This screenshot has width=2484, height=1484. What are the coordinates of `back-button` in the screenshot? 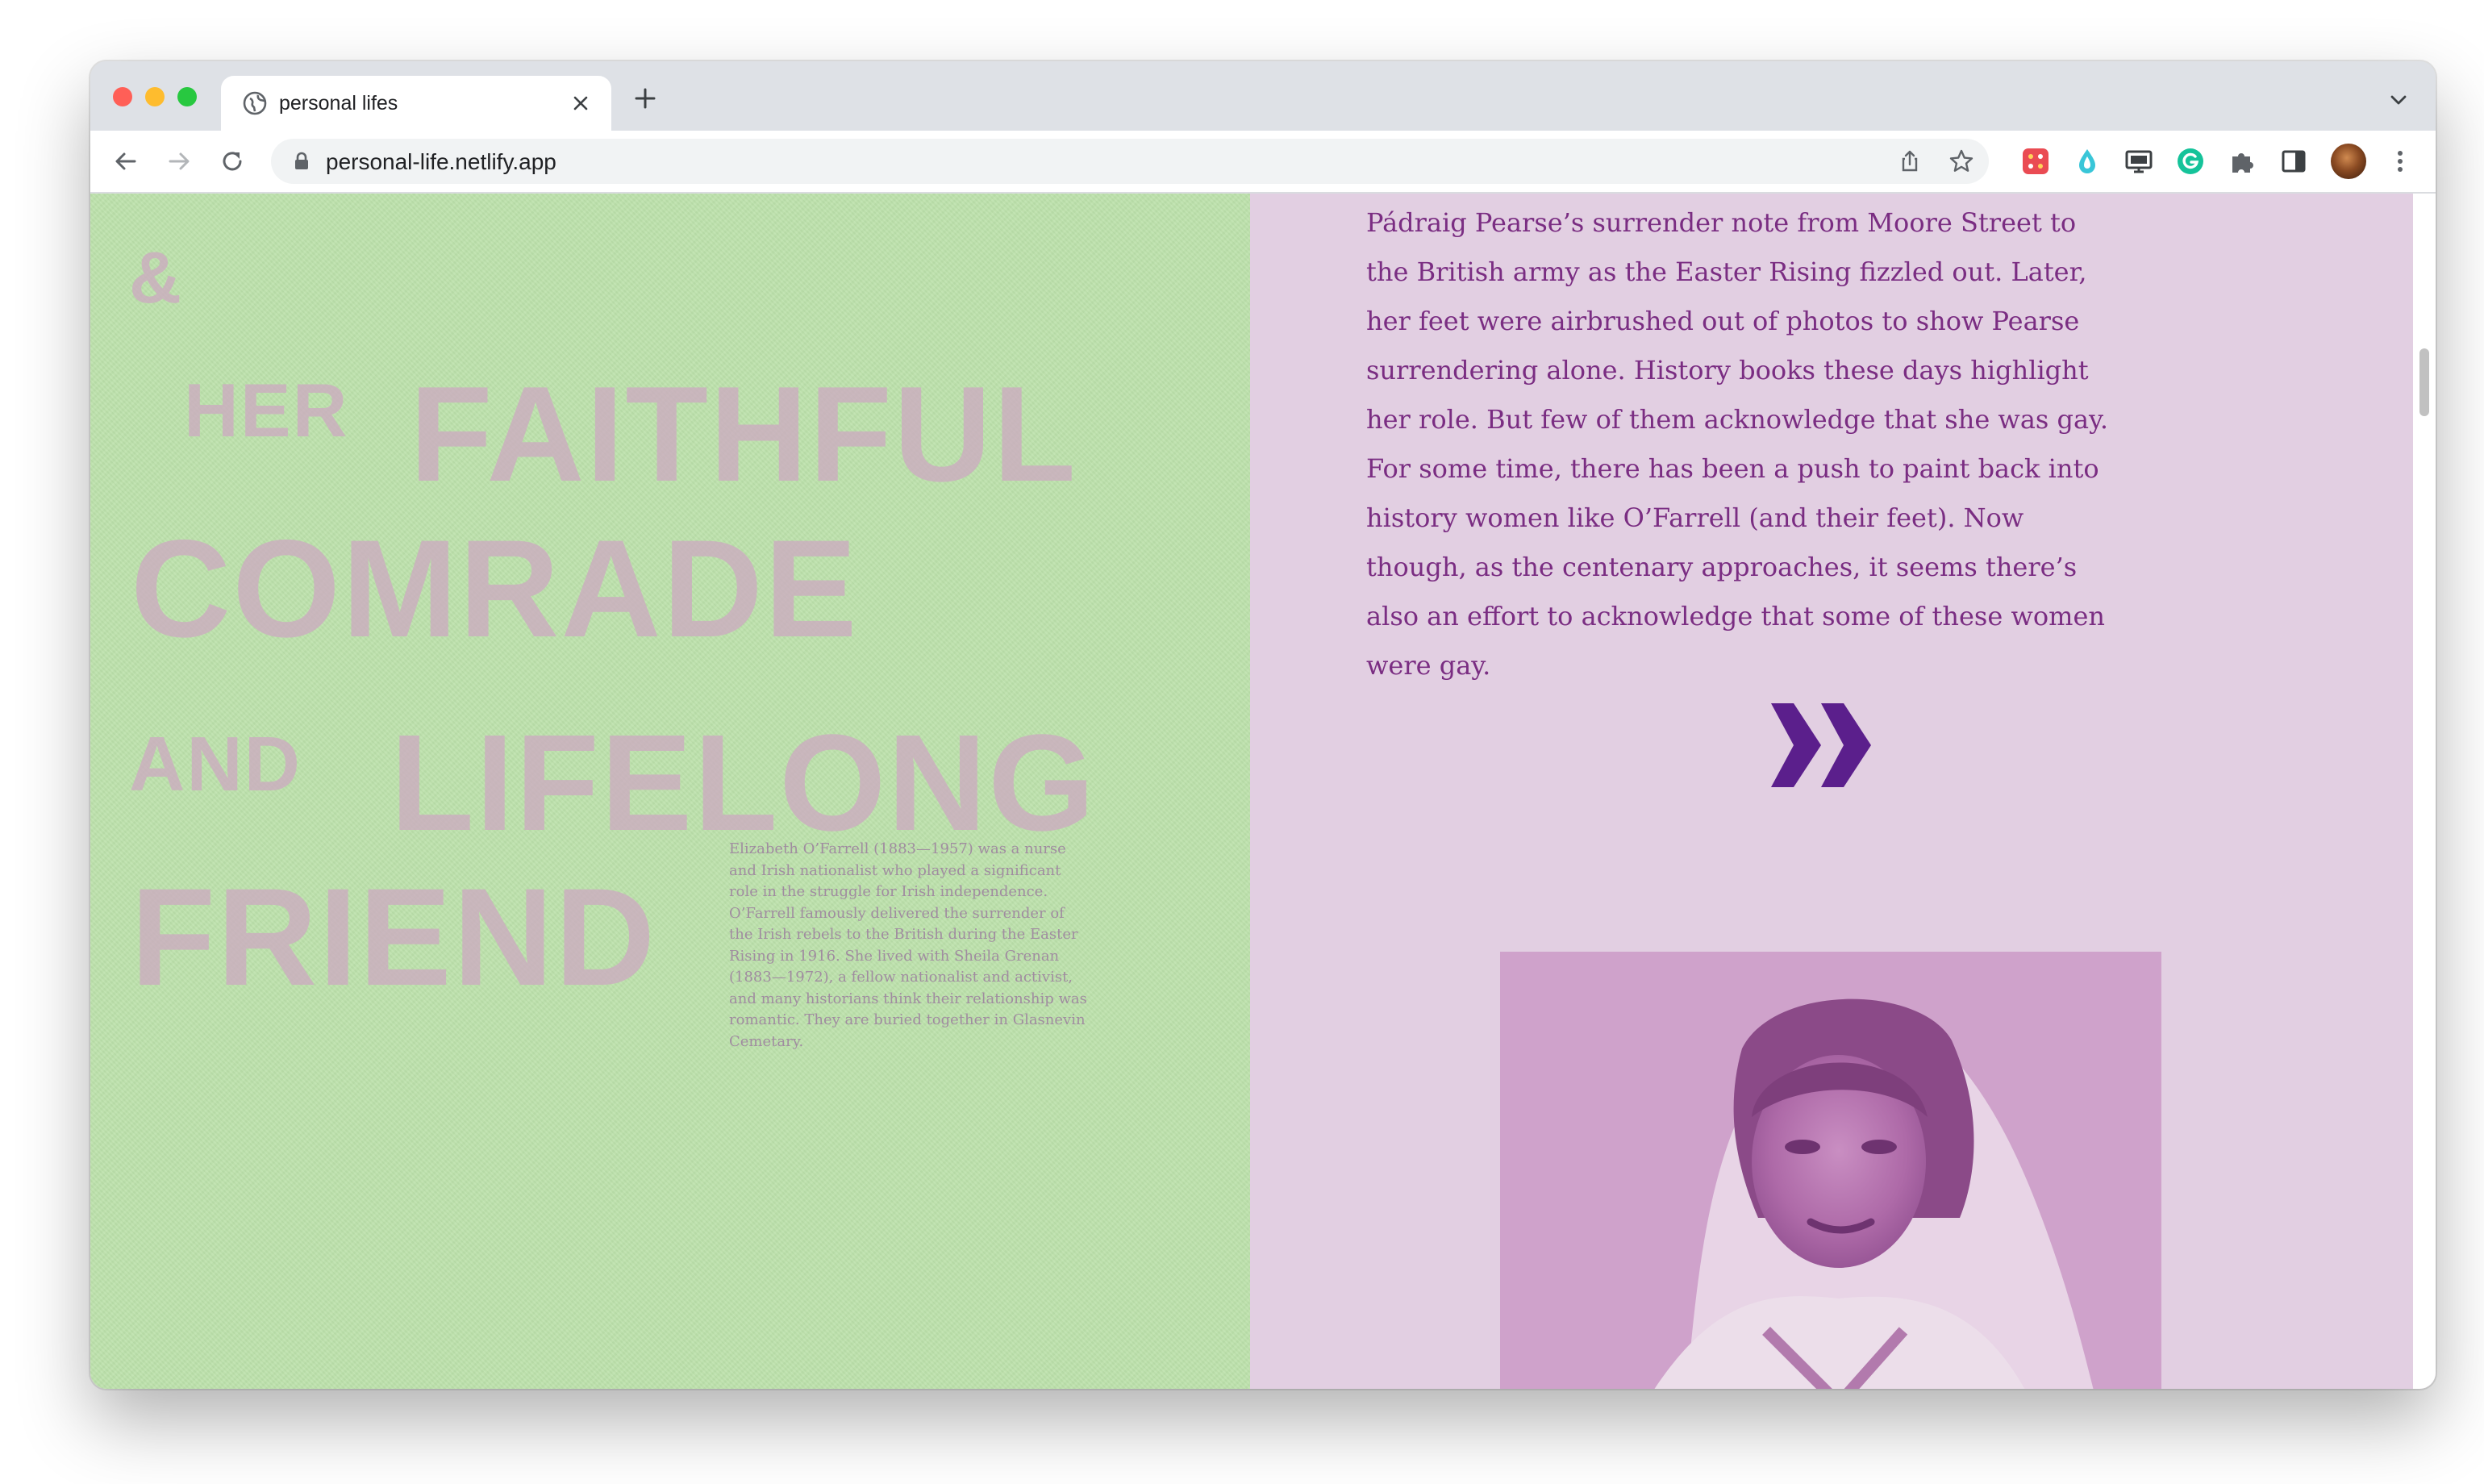 It's located at (125, 162).